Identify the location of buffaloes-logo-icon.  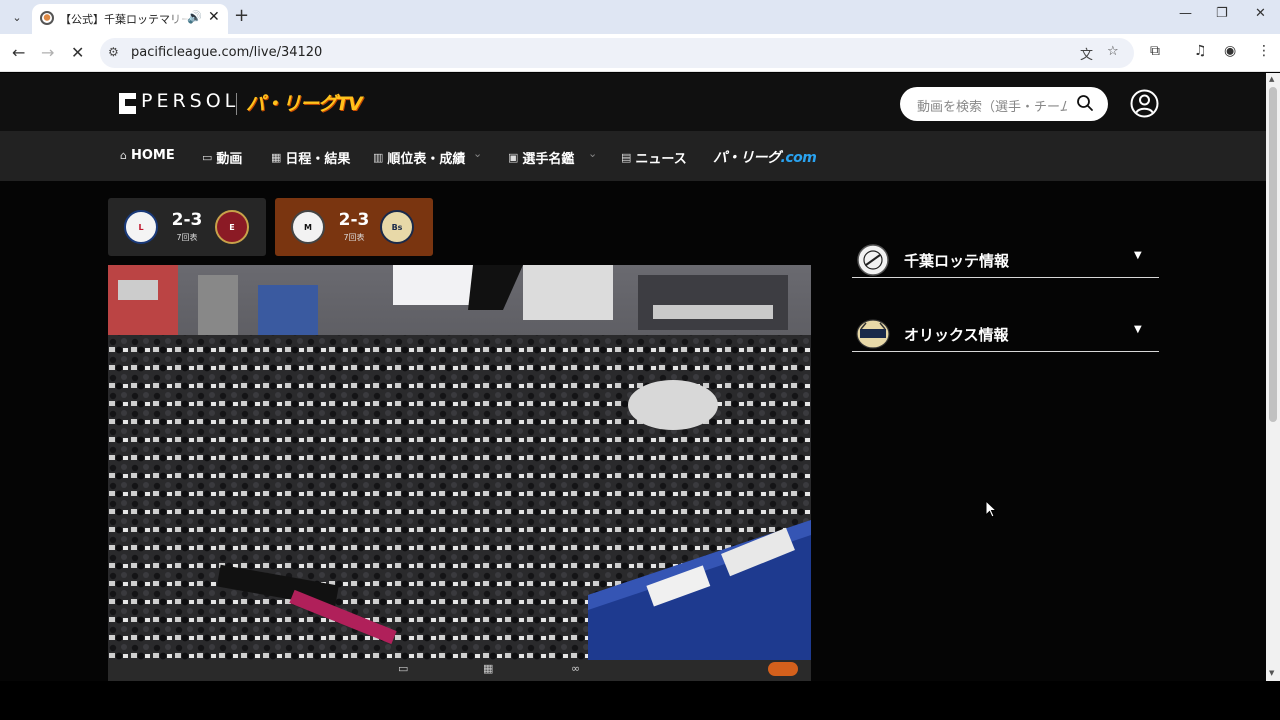
(873, 334).